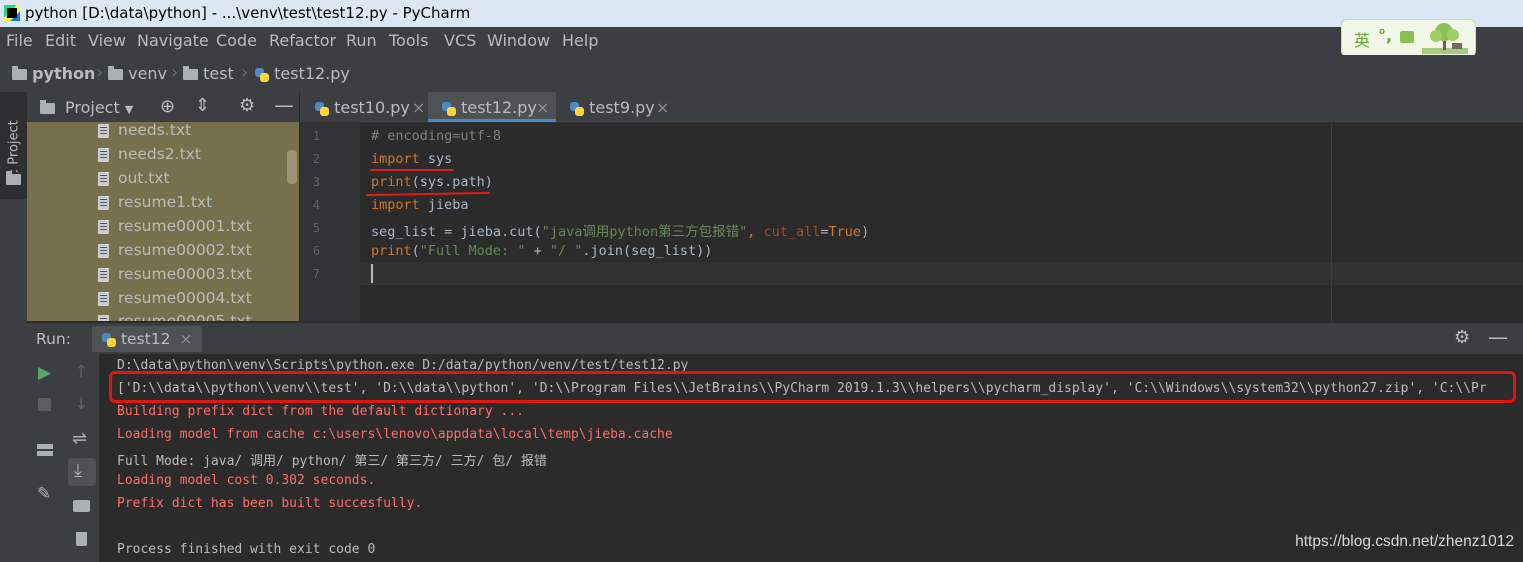 This screenshot has height=562, width=1523. I want to click on list-item-clipped: resume00005.txt, so click(198, 316).